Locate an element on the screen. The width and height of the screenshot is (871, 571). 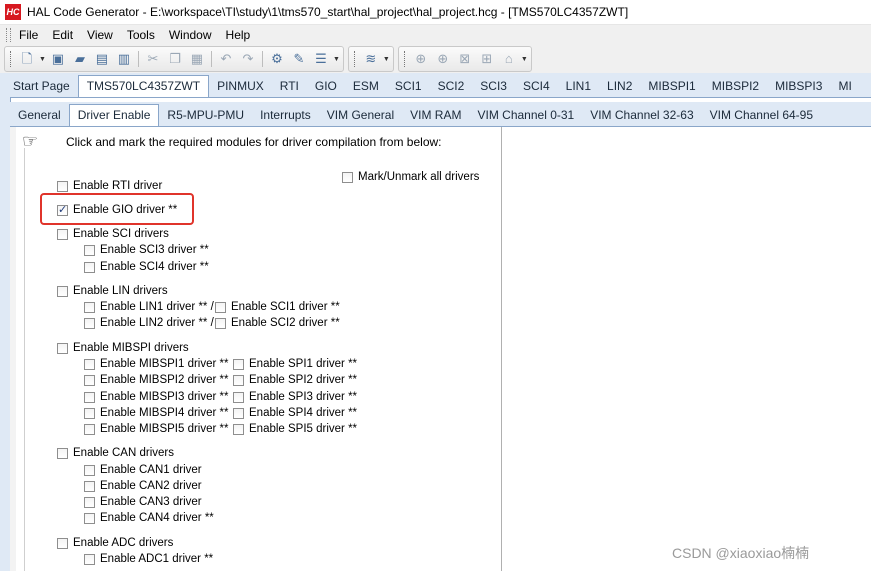
options-icon: ✎ is located at coordinates (299, 59).